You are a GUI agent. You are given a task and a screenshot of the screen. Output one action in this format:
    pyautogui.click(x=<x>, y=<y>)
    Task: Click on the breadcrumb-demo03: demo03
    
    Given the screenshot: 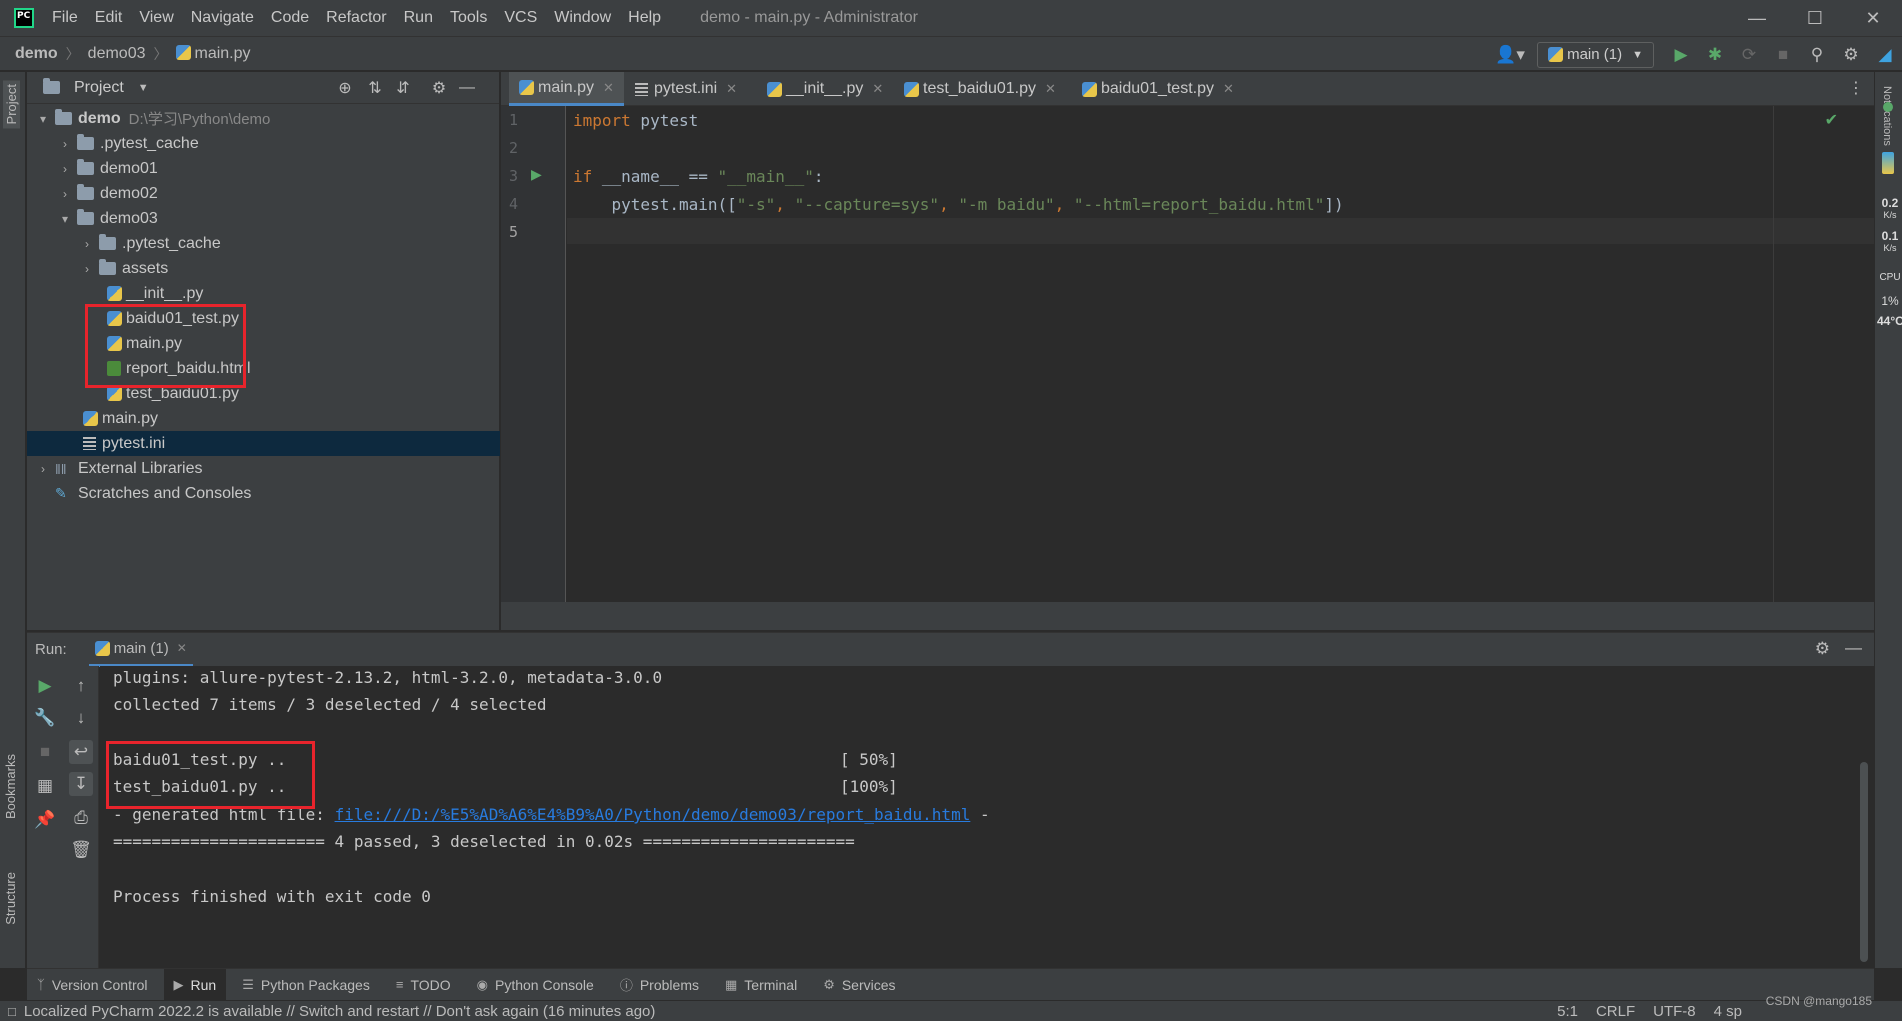 What is the action you would take?
    pyautogui.click(x=117, y=54)
    